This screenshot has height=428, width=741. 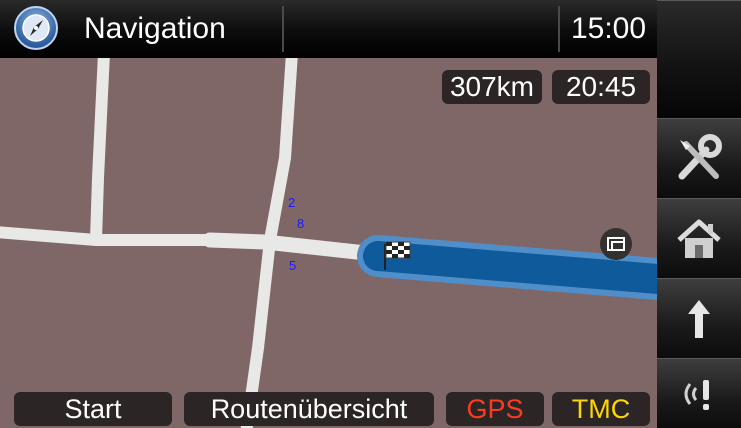 I want to click on route-overview-button: Routenübersicht, so click(x=309, y=409).